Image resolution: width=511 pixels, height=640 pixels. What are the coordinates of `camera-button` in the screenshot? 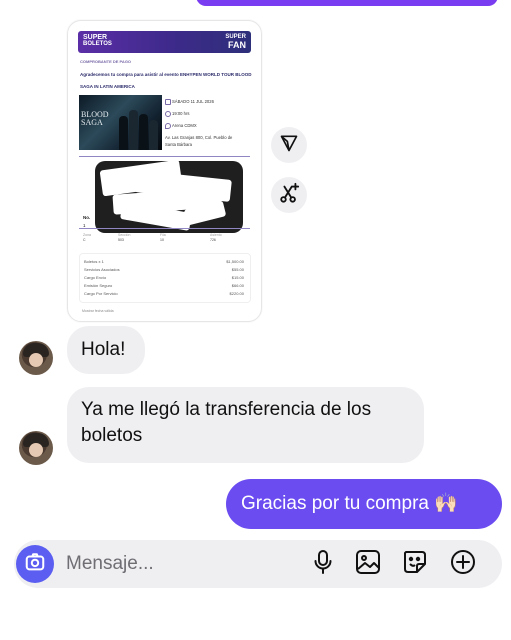 It's located at (35, 564).